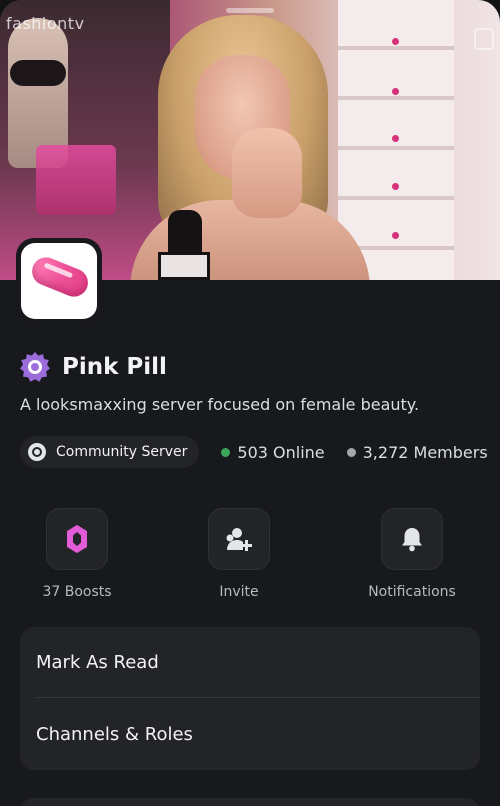 The width and height of the screenshot is (500, 806). What do you see at coordinates (258, 697) in the screenshot?
I see `menu-divider` at bounding box center [258, 697].